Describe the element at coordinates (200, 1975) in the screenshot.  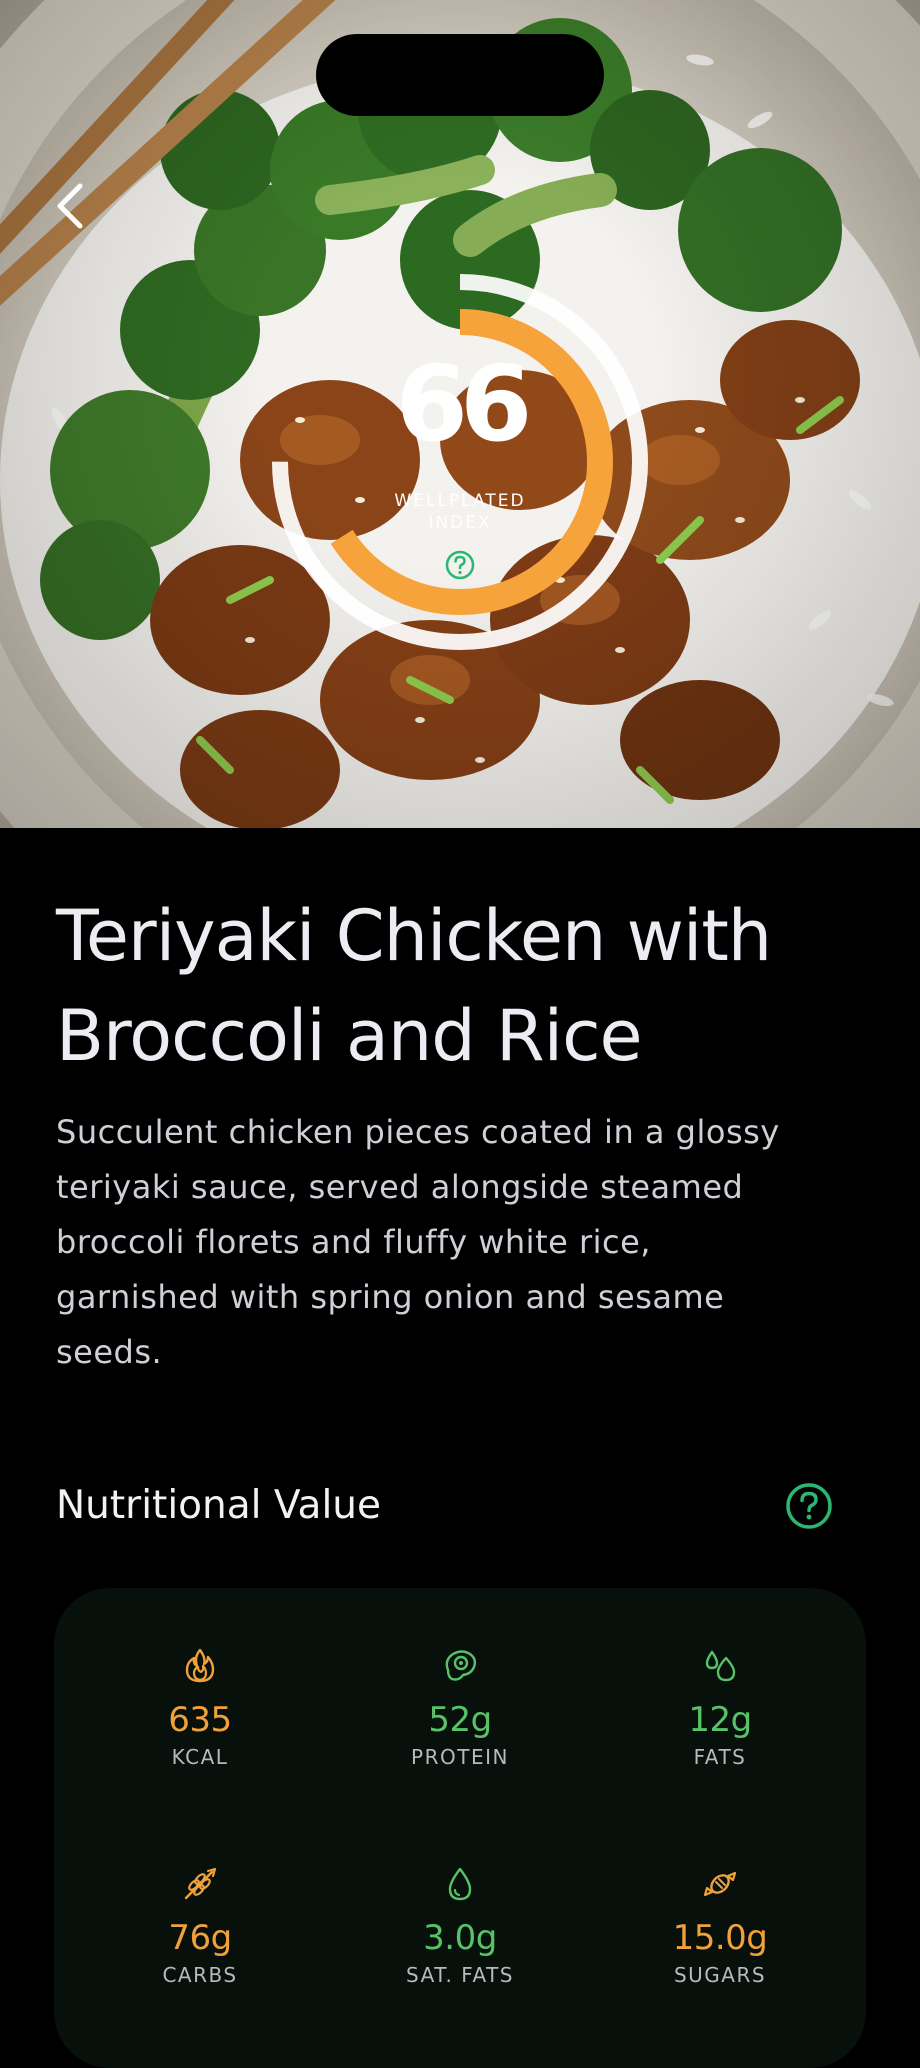
I see `nutrient-label: CARBS` at that location.